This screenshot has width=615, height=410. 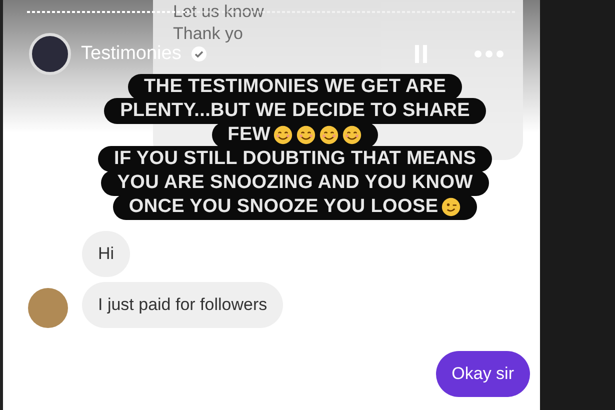 What do you see at coordinates (106, 254) in the screenshot?
I see `message-bubble: Hi` at bounding box center [106, 254].